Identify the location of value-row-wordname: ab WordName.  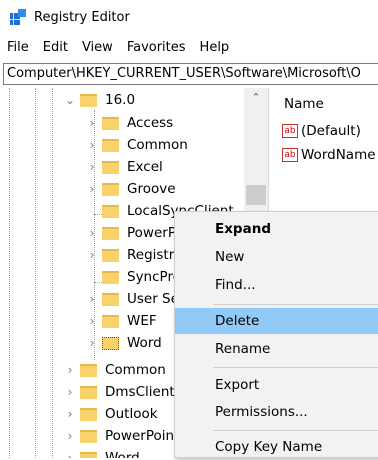
(329, 155).